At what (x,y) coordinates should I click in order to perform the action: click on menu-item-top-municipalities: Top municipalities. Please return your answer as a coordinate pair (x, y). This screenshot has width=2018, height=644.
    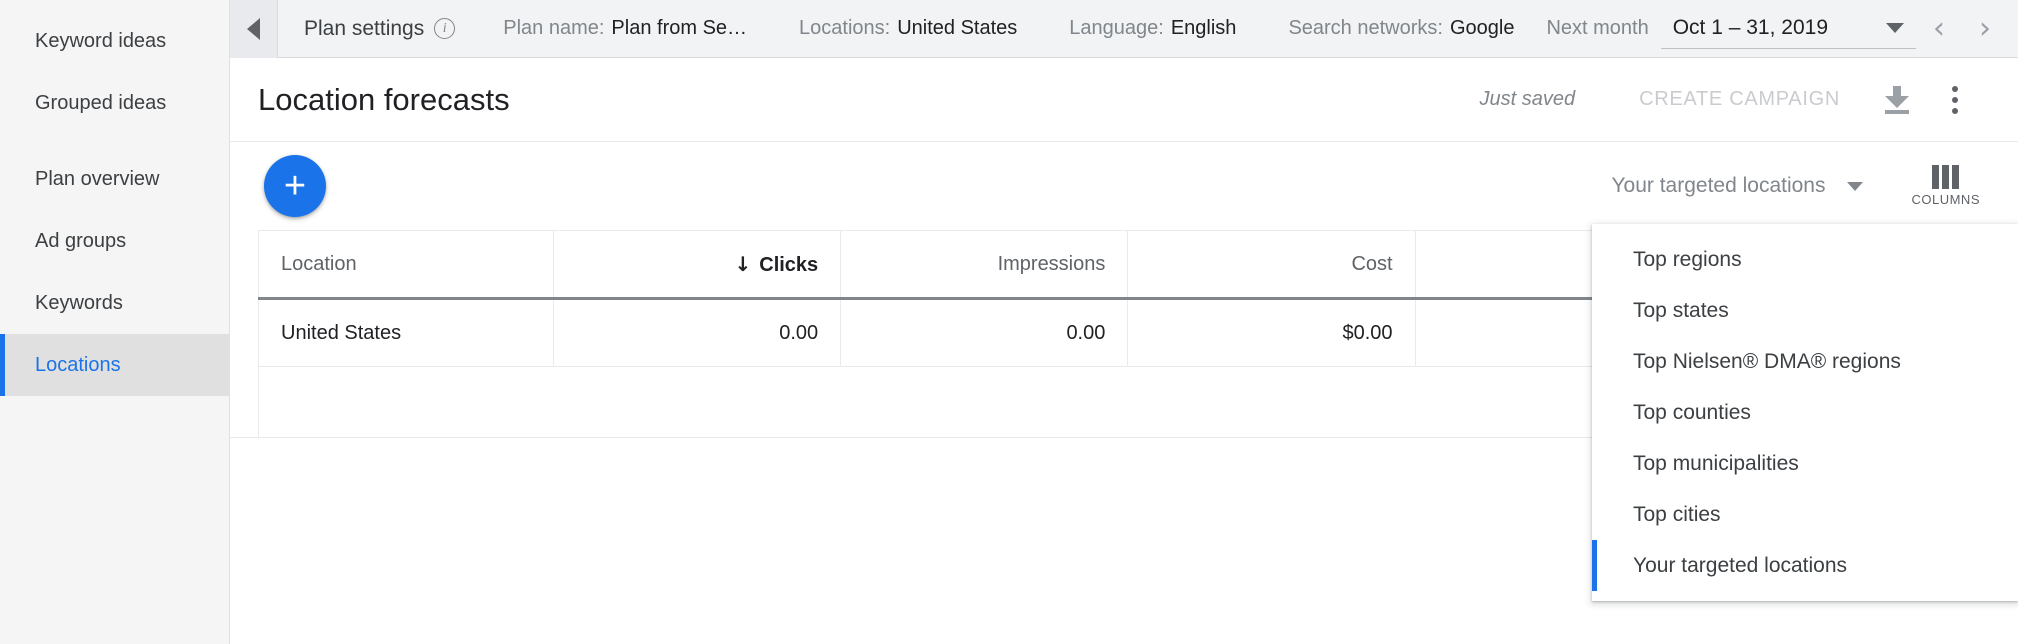
    Looking at the image, I should click on (1805, 463).